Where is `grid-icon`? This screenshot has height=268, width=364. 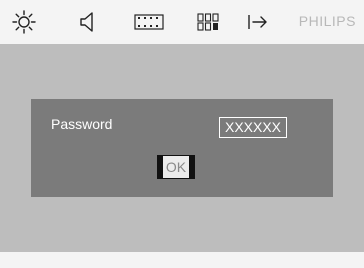 grid-icon is located at coordinates (208, 22).